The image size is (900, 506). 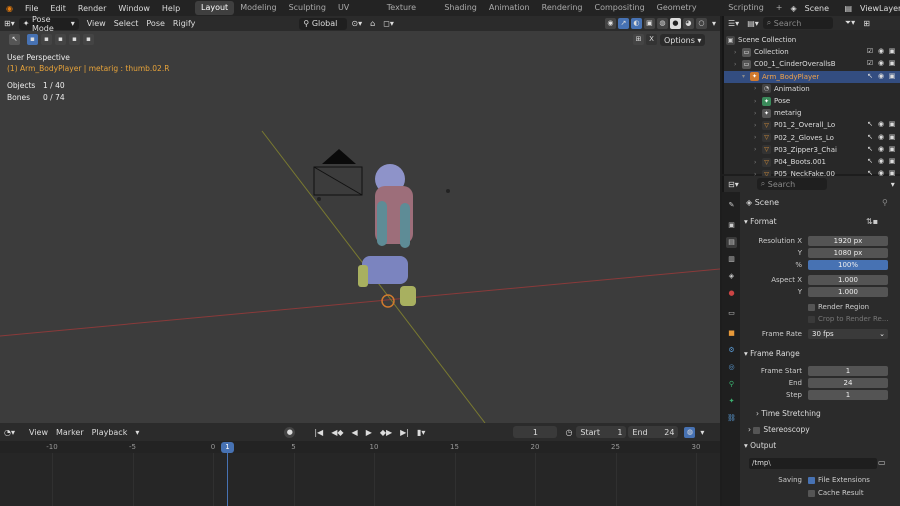 I want to click on outliner-row: ▣ Scene Collection, so click(x=812, y=40).